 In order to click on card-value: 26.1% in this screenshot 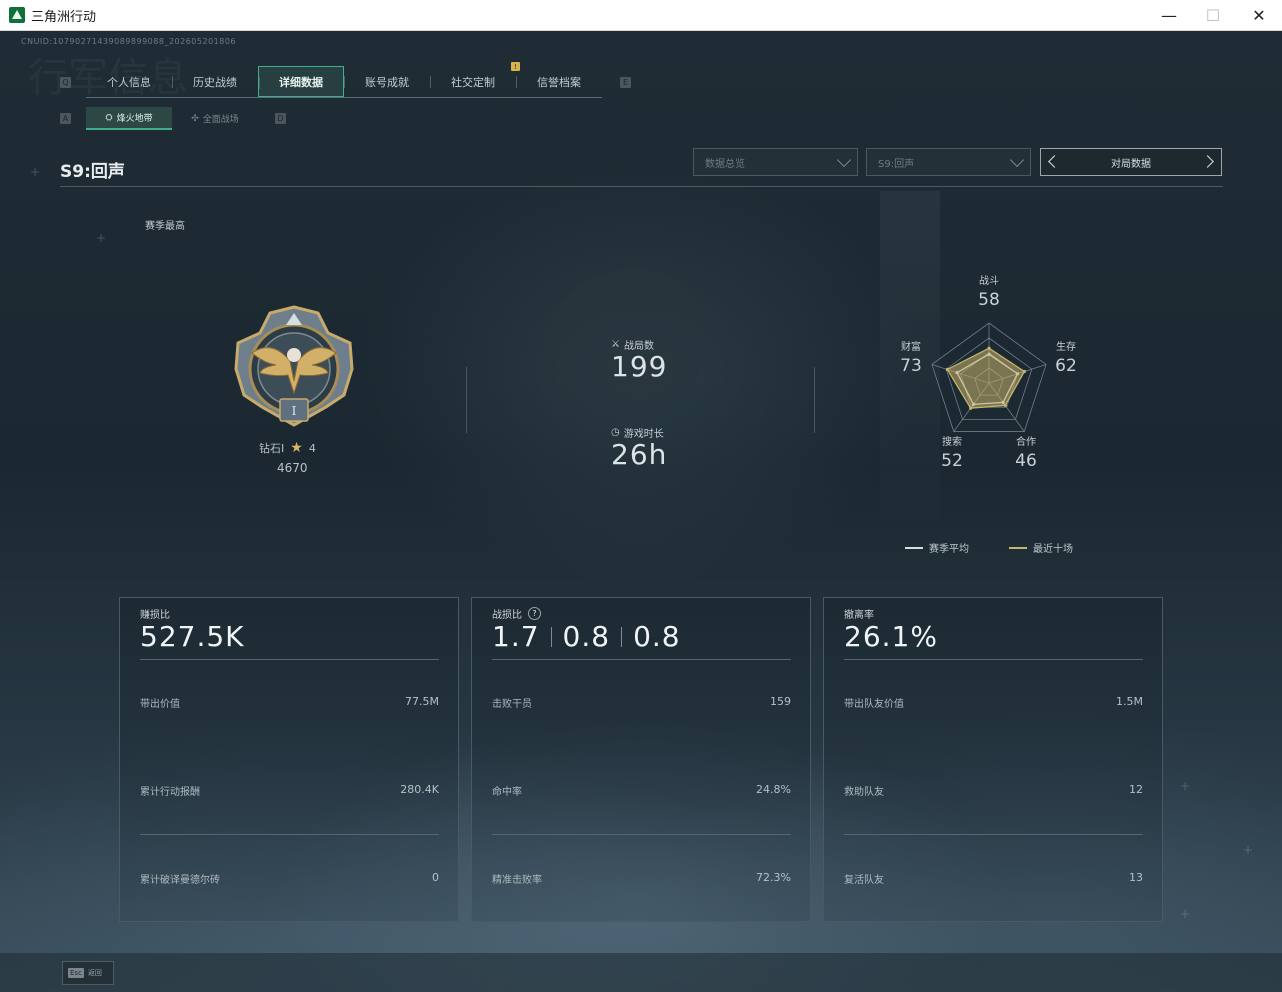, I will do `click(891, 636)`.